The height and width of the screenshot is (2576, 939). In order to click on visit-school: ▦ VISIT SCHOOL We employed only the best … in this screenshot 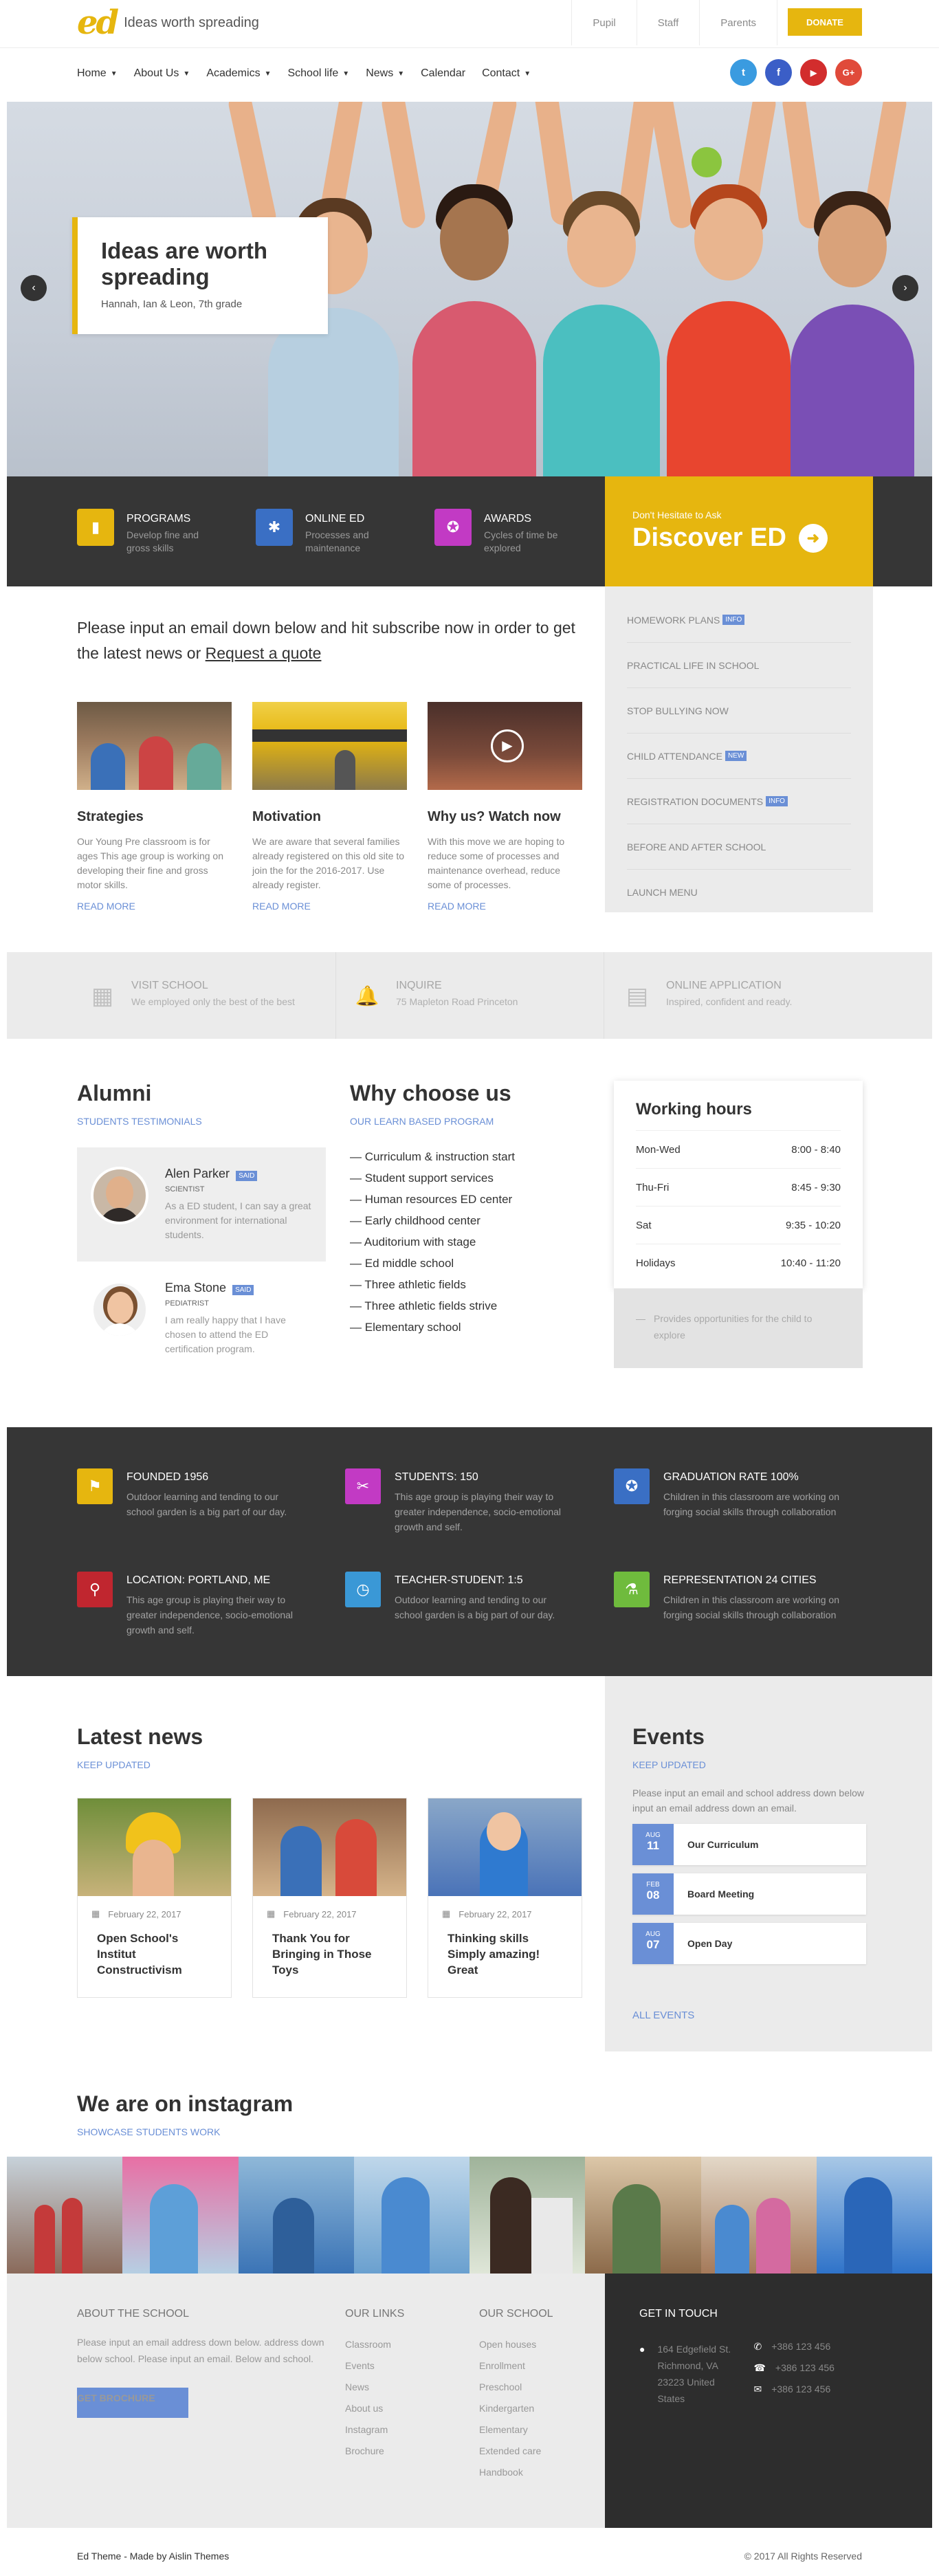, I will do `click(190, 996)`.